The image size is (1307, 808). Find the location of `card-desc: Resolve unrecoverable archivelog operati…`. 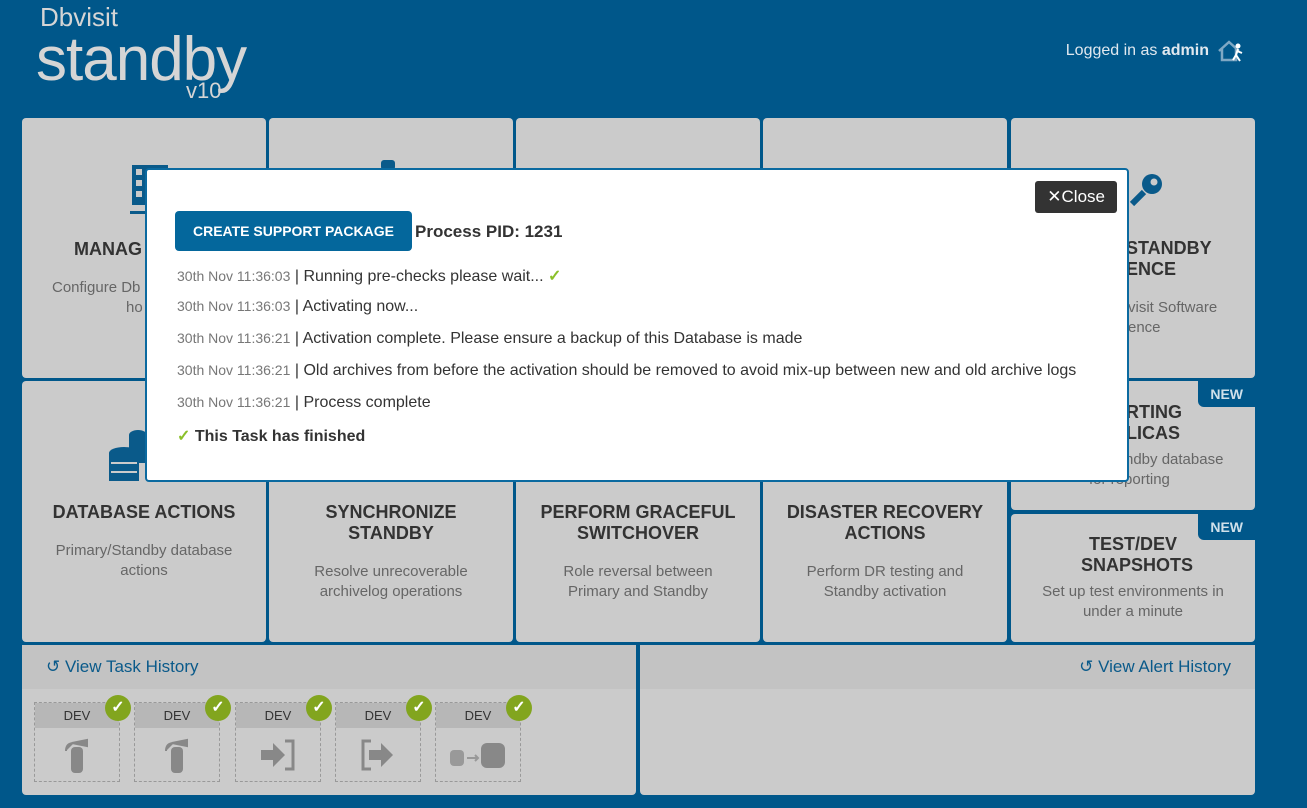

card-desc: Resolve unrecoverable archivelog operati… is located at coordinates (391, 581).